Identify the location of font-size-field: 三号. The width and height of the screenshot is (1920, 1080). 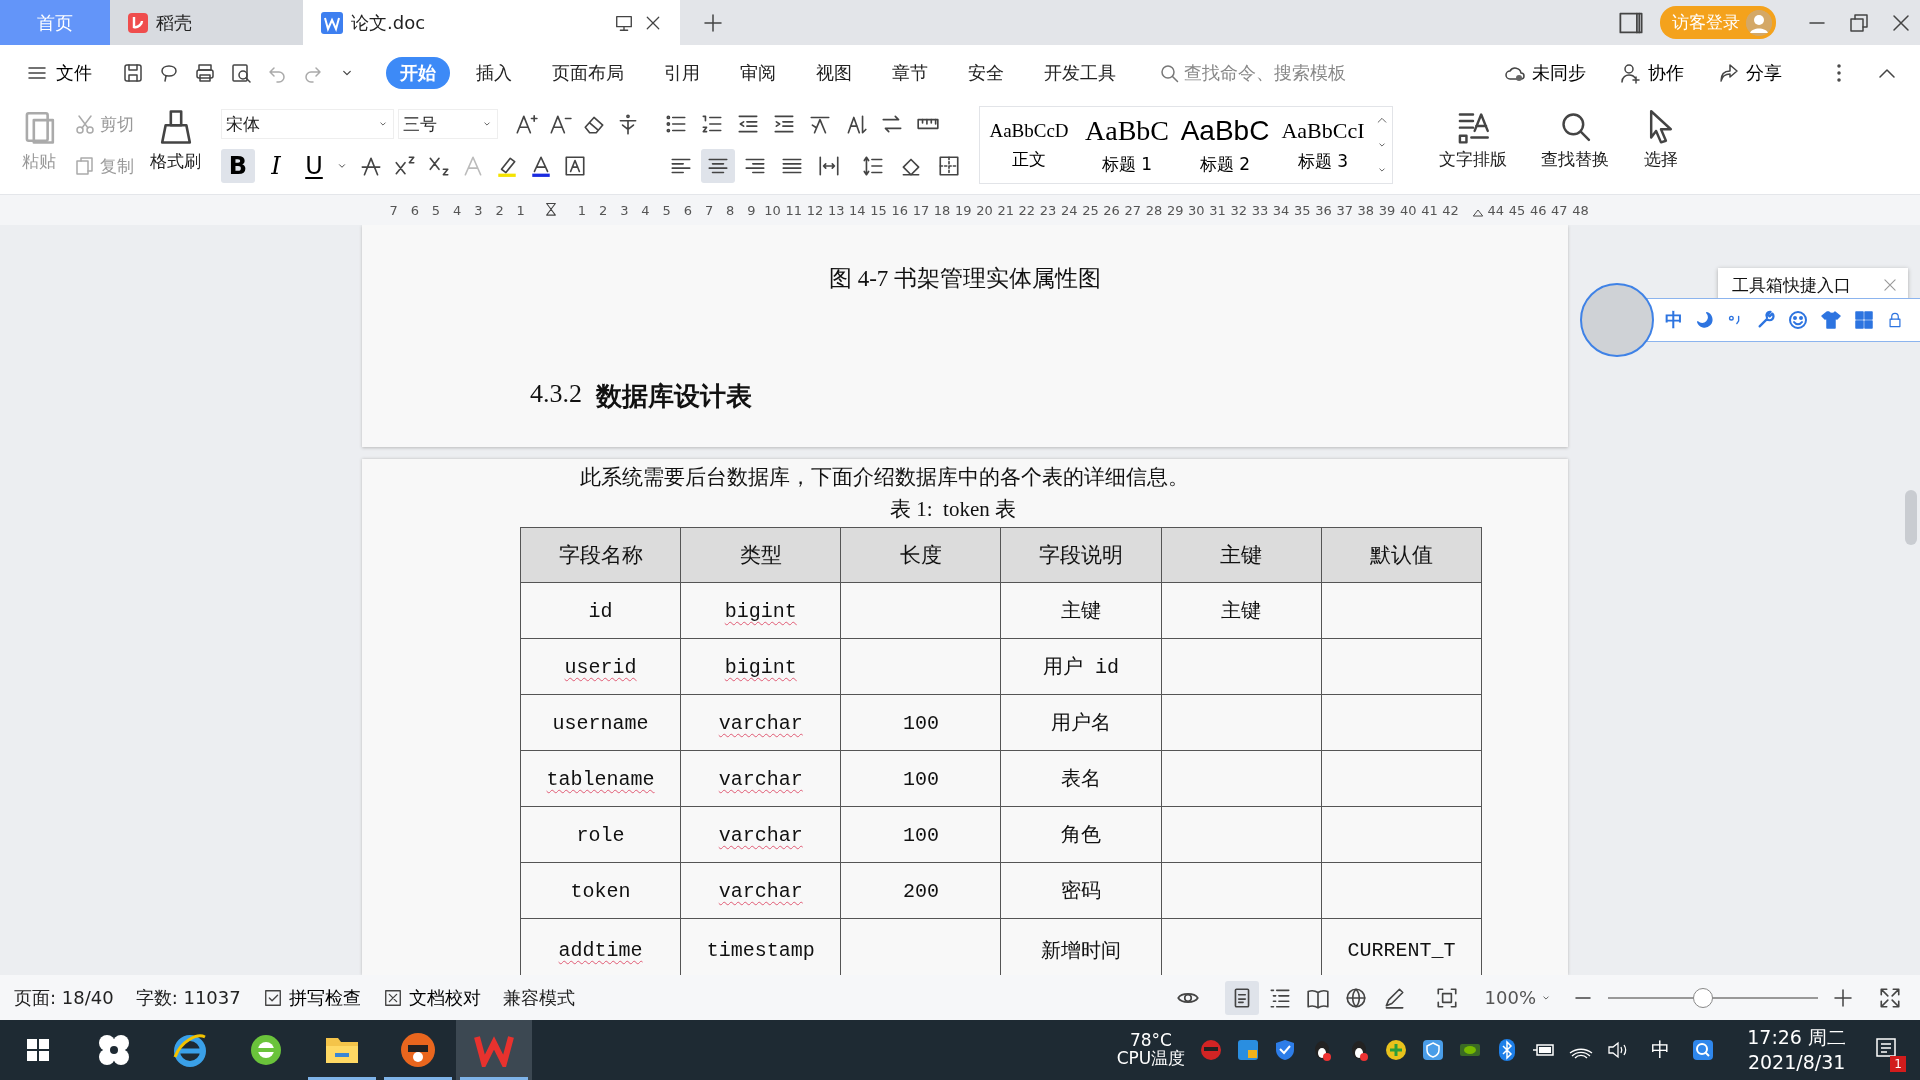
(448, 124).